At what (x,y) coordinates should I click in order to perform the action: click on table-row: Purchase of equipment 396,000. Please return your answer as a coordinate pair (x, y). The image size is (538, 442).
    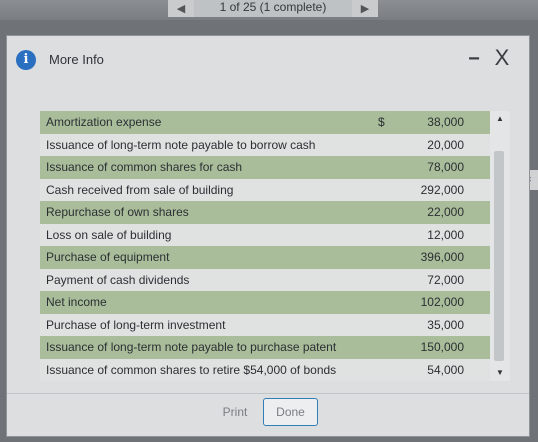
    Looking at the image, I should click on (265, 257).